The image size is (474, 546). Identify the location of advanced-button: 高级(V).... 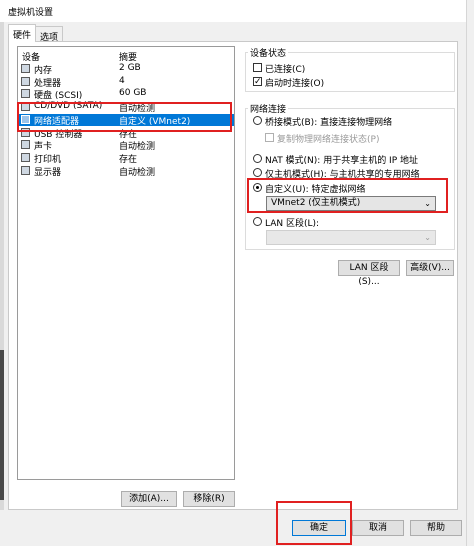
(430, 268).